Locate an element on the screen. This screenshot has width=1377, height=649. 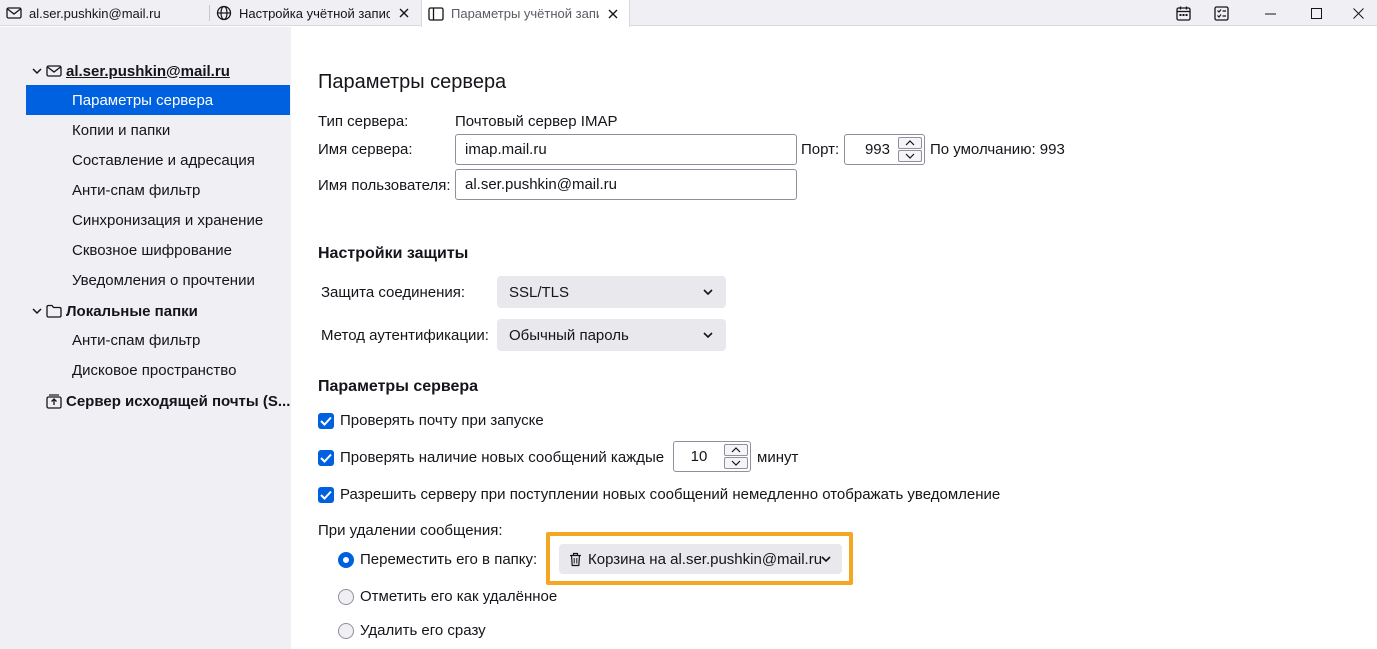
sidebar-item-server-settings: Параметры сервера is located at coordinates (158, 100).